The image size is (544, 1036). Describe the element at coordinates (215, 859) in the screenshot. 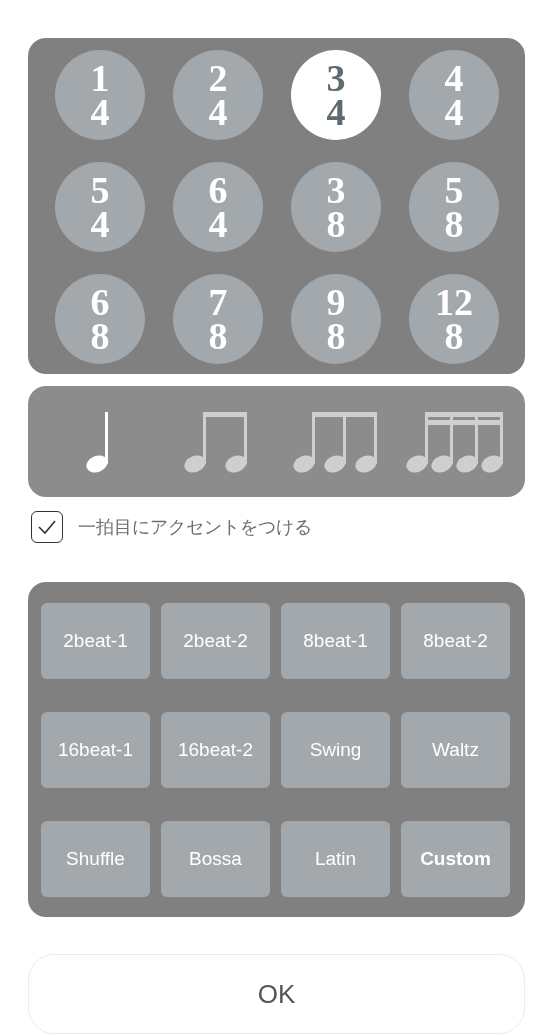

I see `rhythm-preset-button: Bossa` at that location.